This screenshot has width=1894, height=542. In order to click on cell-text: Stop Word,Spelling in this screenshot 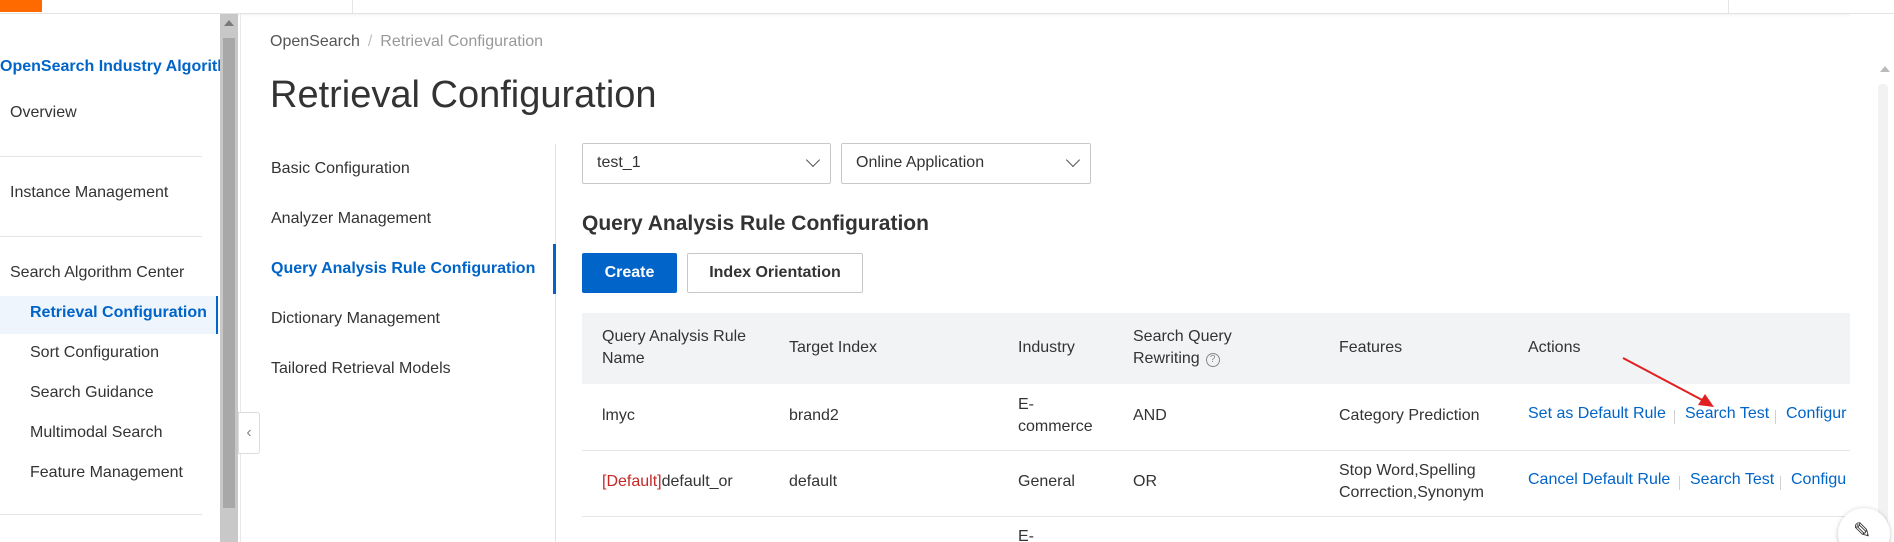, I will do `click(1407, 470)`.